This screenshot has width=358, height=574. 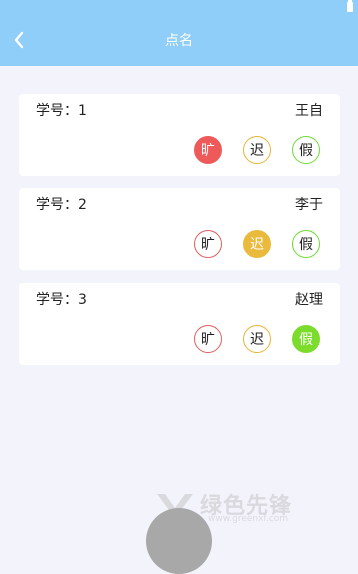 I want to click on student-name: 赵理, so click(x=309, y=300).